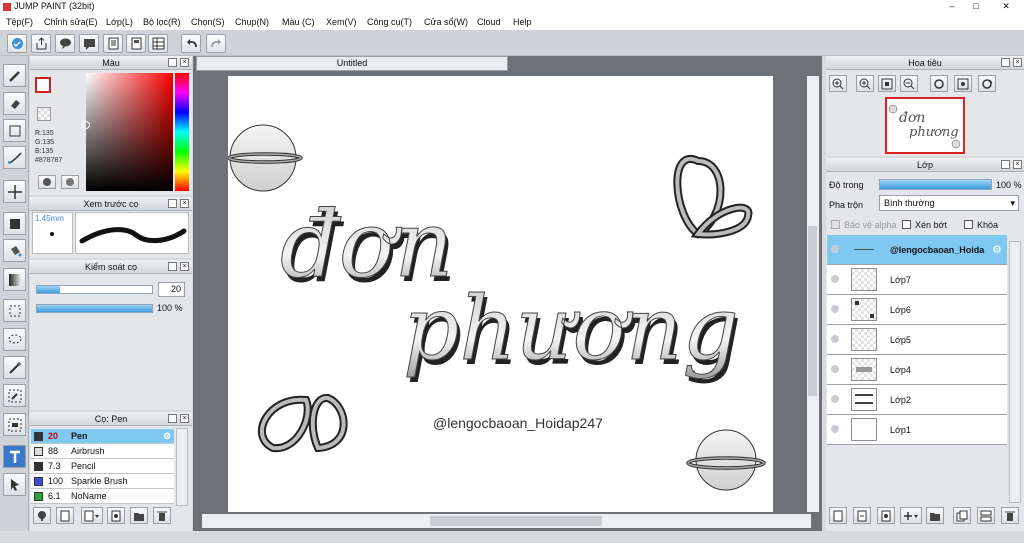 This screenshot has width=1024, height=543. What do you see at coordinates (17, 43) in the screenshot?
I see `cloud-button` at bounding box center [17, 43].